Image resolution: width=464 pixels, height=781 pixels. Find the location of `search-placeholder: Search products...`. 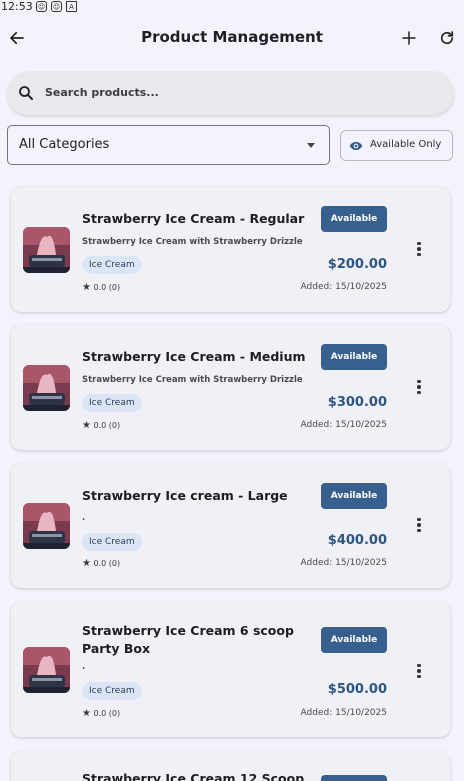

search-placeholder: Search products... is located at coordinates (102, 92).